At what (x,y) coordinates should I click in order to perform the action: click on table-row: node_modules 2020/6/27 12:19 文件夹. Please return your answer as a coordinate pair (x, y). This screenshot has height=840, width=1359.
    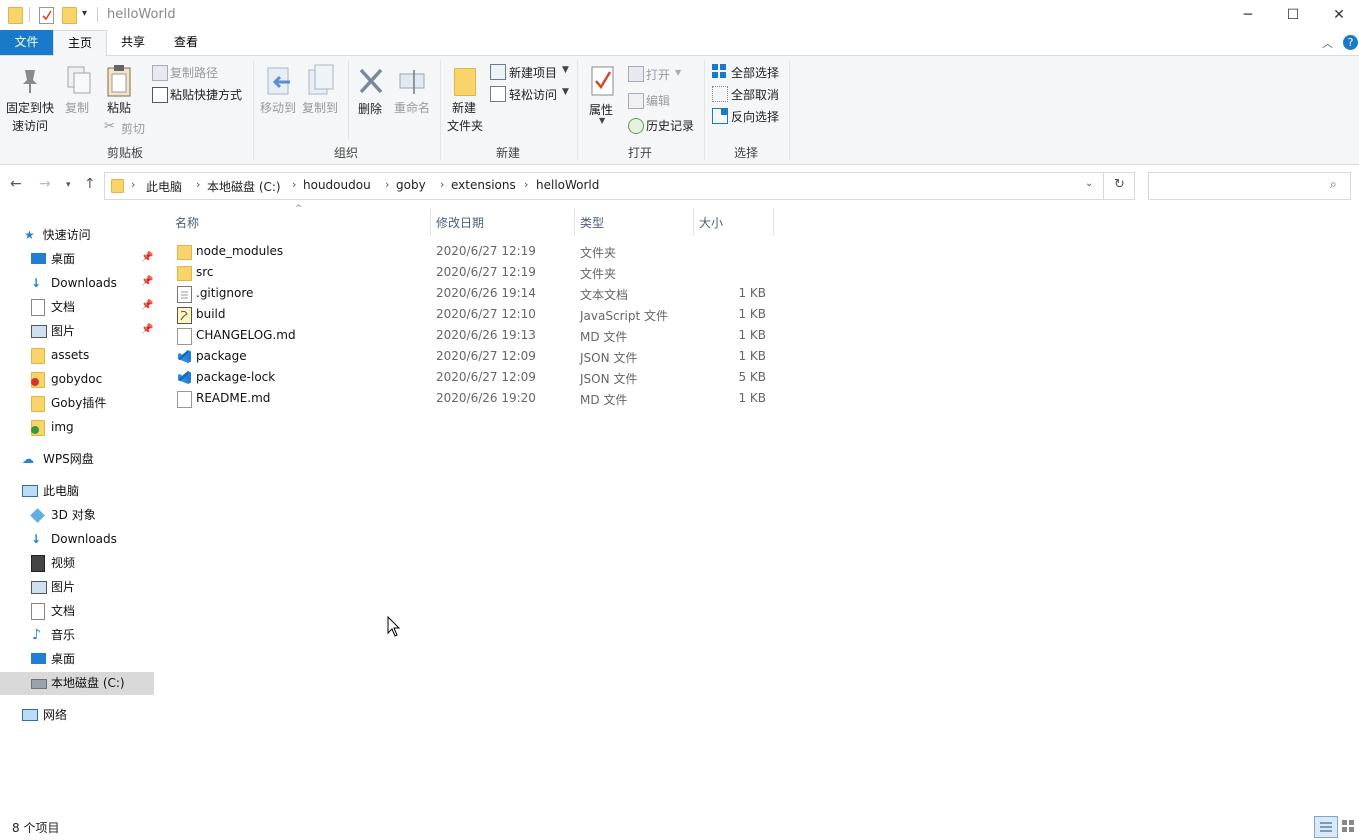
    Looking at the image, I should click on (472, 251).